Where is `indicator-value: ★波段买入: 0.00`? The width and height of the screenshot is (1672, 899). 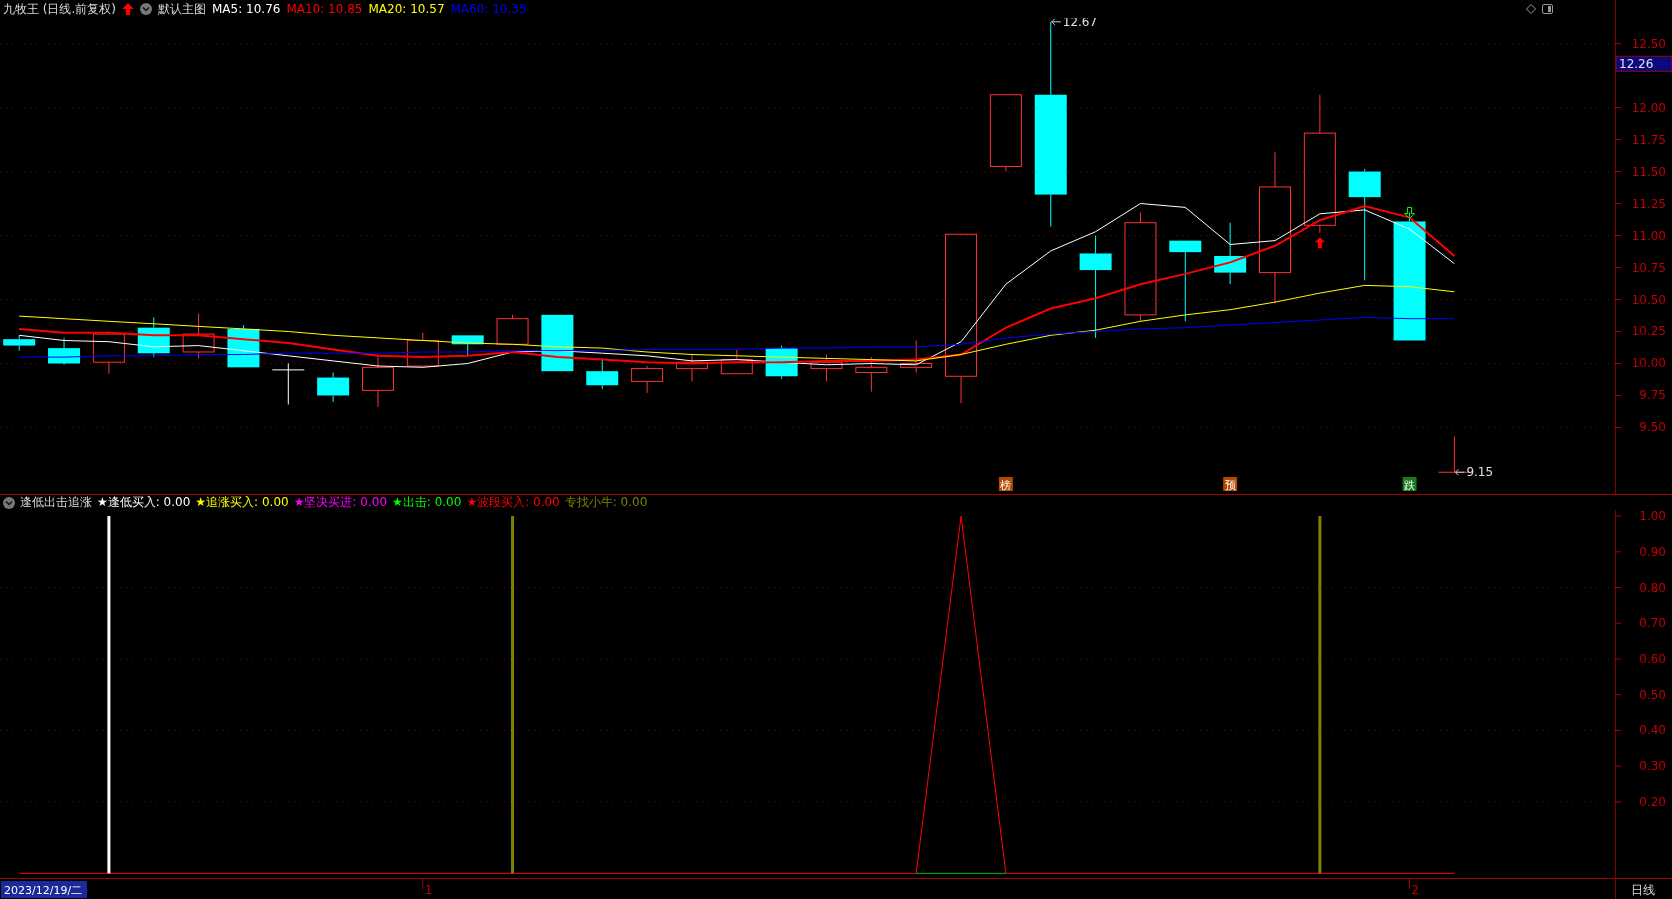
indicator-value: ★波段买入: 0.00 is located at coordinates (513, 502).